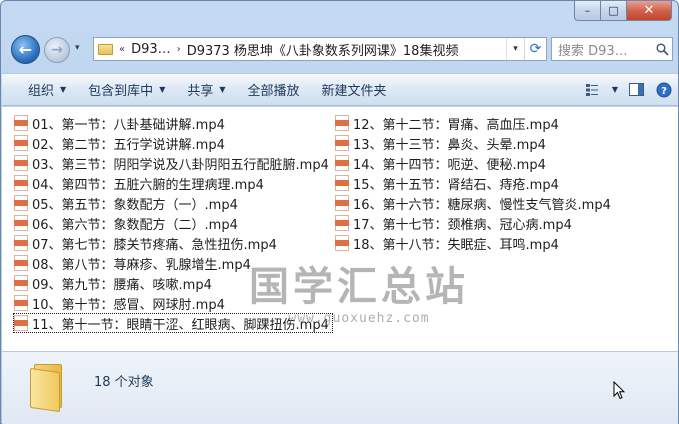  What do you see at coordinates (154, 245) in the screenshot?
I see `file-name: 07、第七节：膝关节疼痛、急性扭伤.mp4` at bounding box center [154, 245].